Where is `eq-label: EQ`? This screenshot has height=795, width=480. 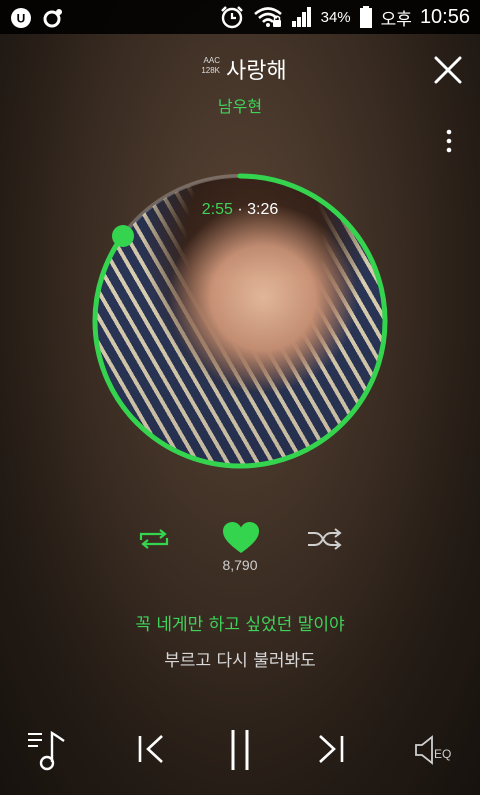
eq-label: EQ is located at coordinates (442, 754).